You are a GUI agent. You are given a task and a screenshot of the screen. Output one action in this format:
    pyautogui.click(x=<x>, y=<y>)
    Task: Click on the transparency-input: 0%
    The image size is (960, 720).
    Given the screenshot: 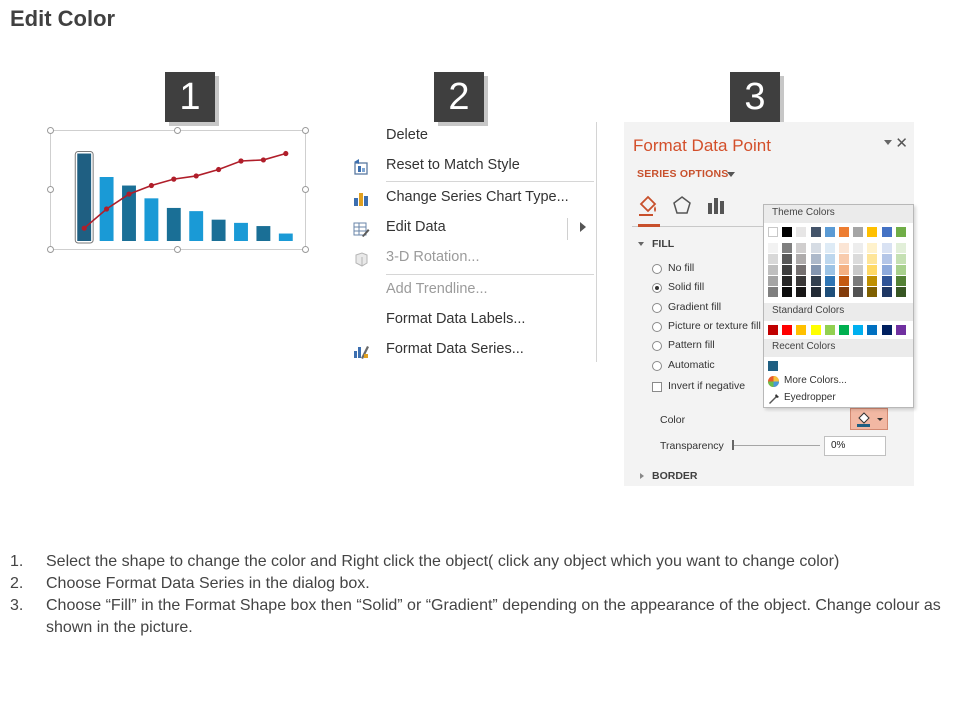 What is the action you would take?
    pyautogui.click(x=855, y=446)
    